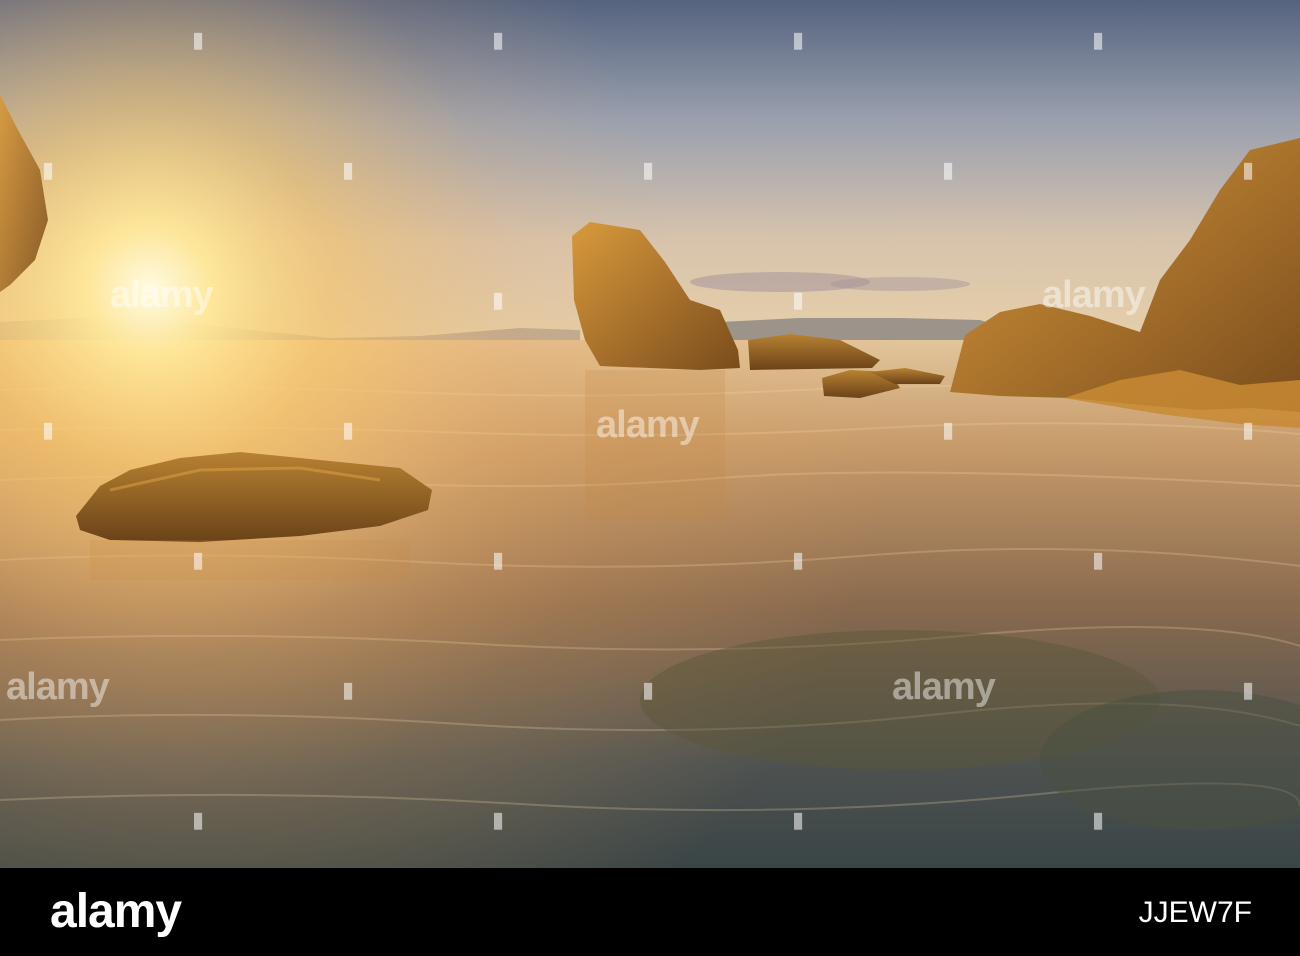 Image resolution: width=1300 pixels, height=956 pixels. What do you see at coordinates (650, 912) in the screenshot?
I see `footer-bar: alamy JJEW7F` at bounding box center [650, 912].